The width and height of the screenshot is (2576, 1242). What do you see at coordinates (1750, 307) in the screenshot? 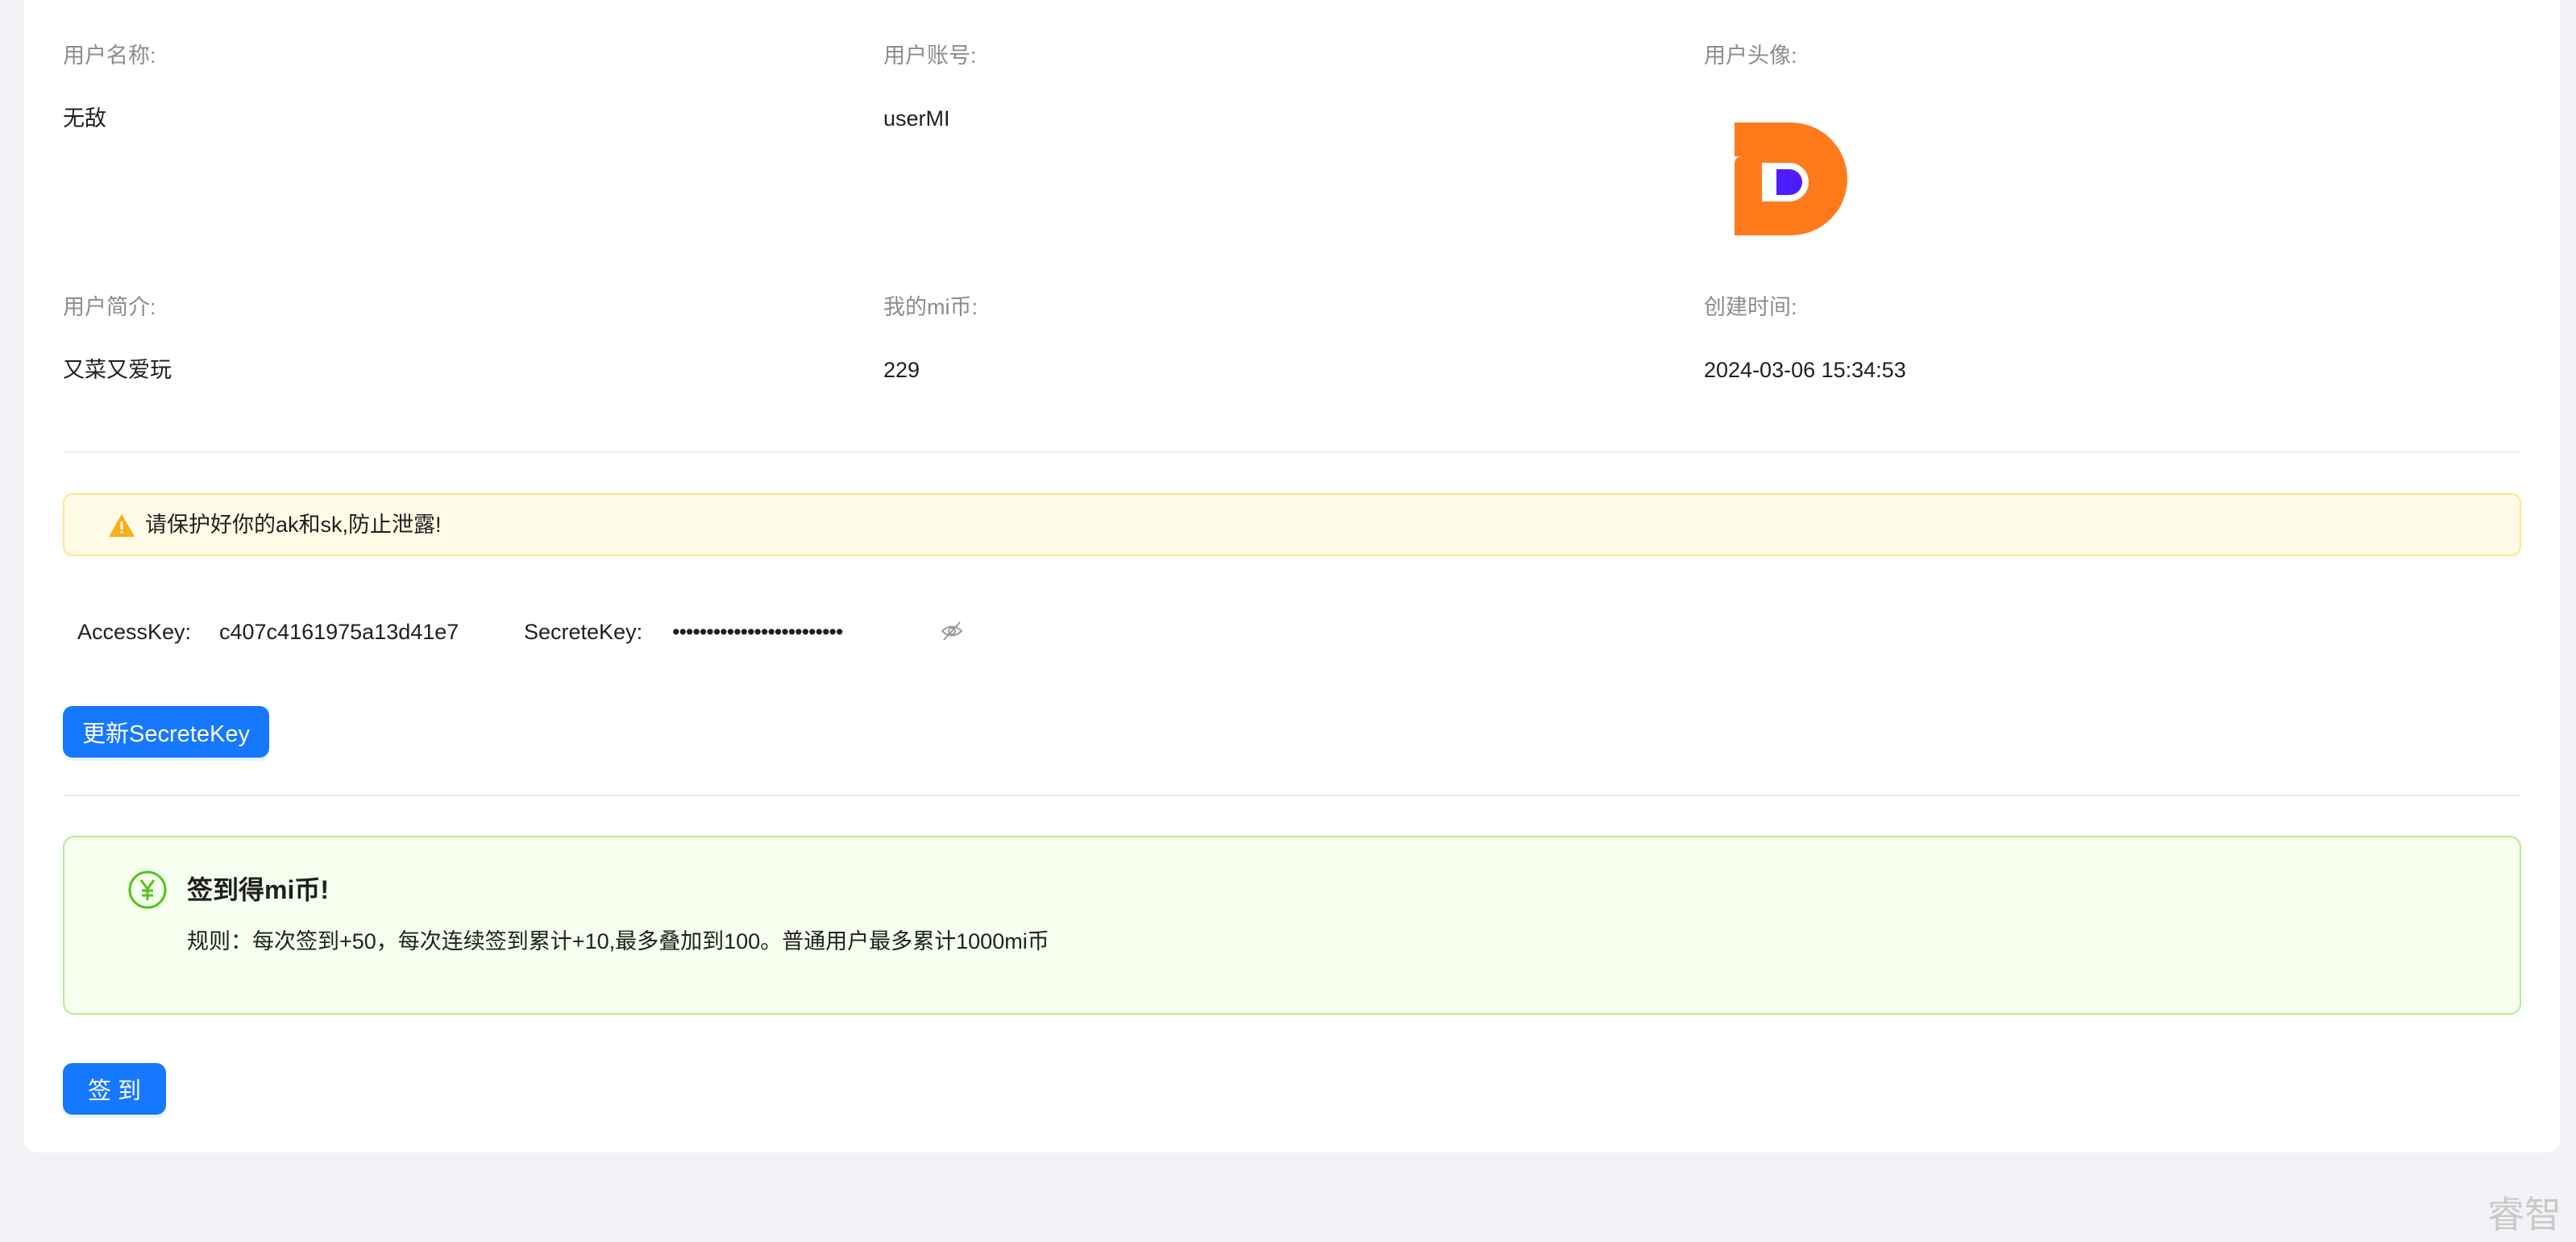
I see `created-label: 创建时间:` at bounding box center [1750, 307].